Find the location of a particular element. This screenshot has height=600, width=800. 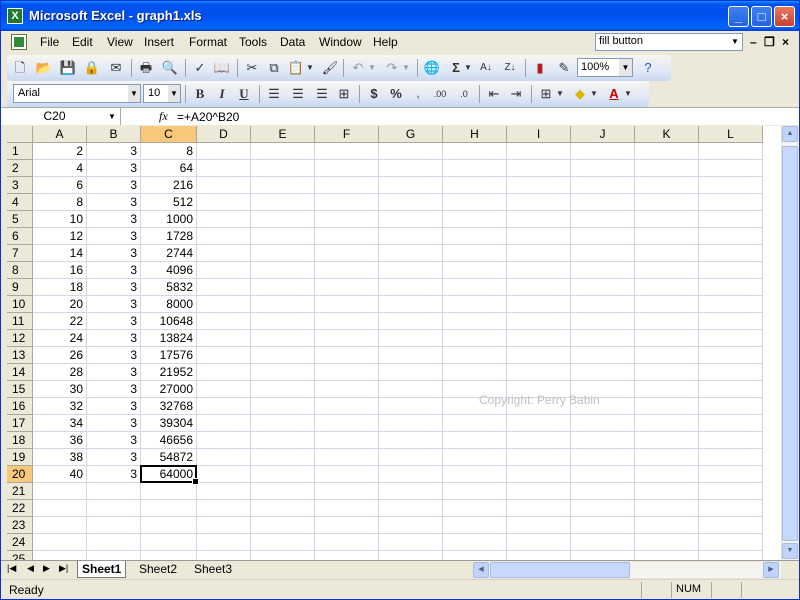

cell-d9 is located at coordinates (224, 287).